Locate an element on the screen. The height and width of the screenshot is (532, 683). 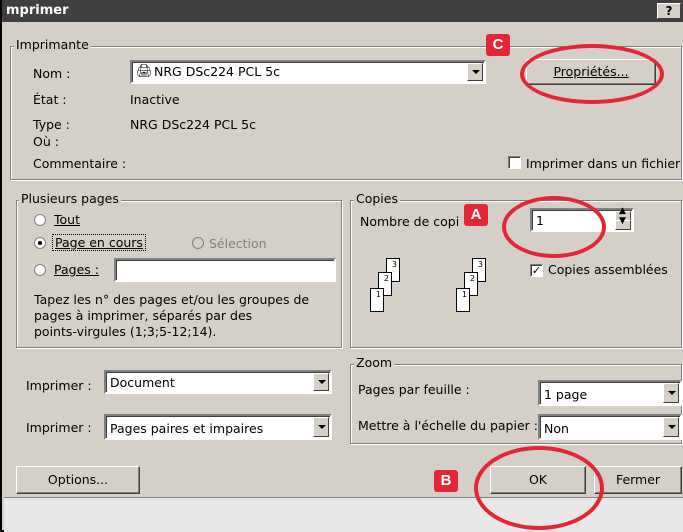
page-range-help-3: points-virgules (1;3;5-12;14). is located at coordinates (125, 331).